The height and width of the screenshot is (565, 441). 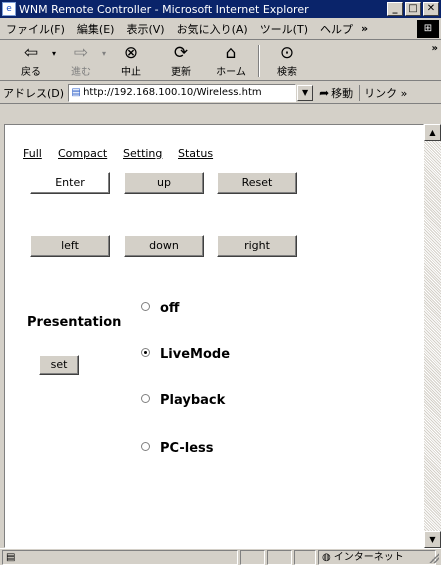 What do you see at coordinates (381, 93) in the screenshot?
I see `links-label: リンク` at bounding box center [381, 93].